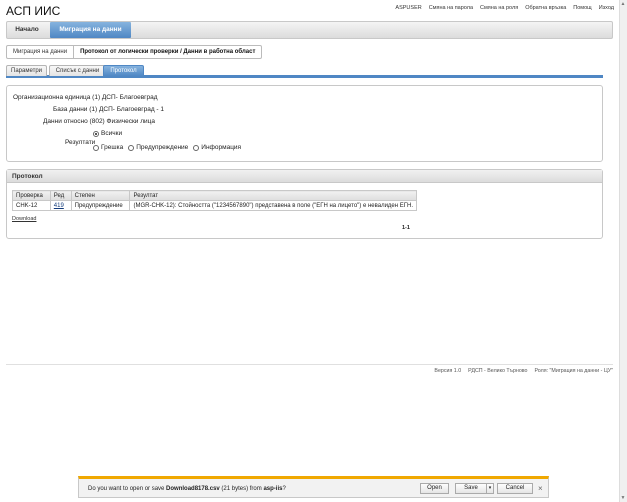  Describe the element at coordinates (406, 228) in the screenshot. I see `pager: 1-1` at that location.